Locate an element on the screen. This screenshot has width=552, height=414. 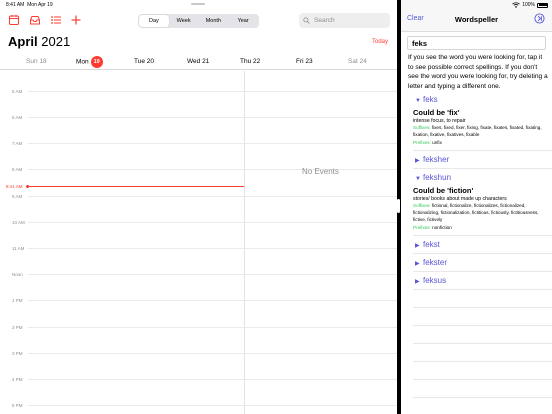
status-right: 100% is located at coordinates (530, 5).